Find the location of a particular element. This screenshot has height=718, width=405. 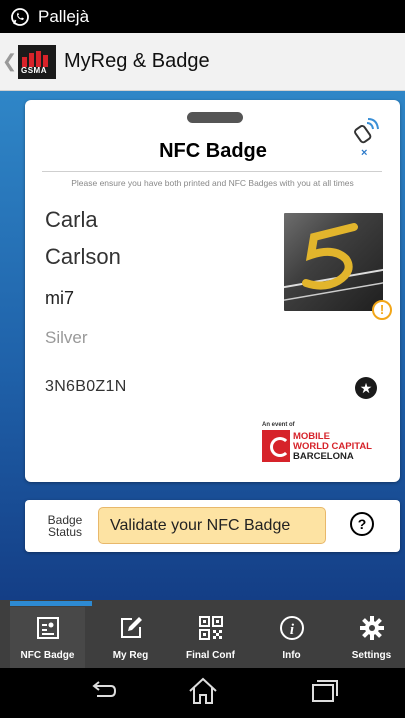

warning-icon: ! is located at coordinates (382, 310).